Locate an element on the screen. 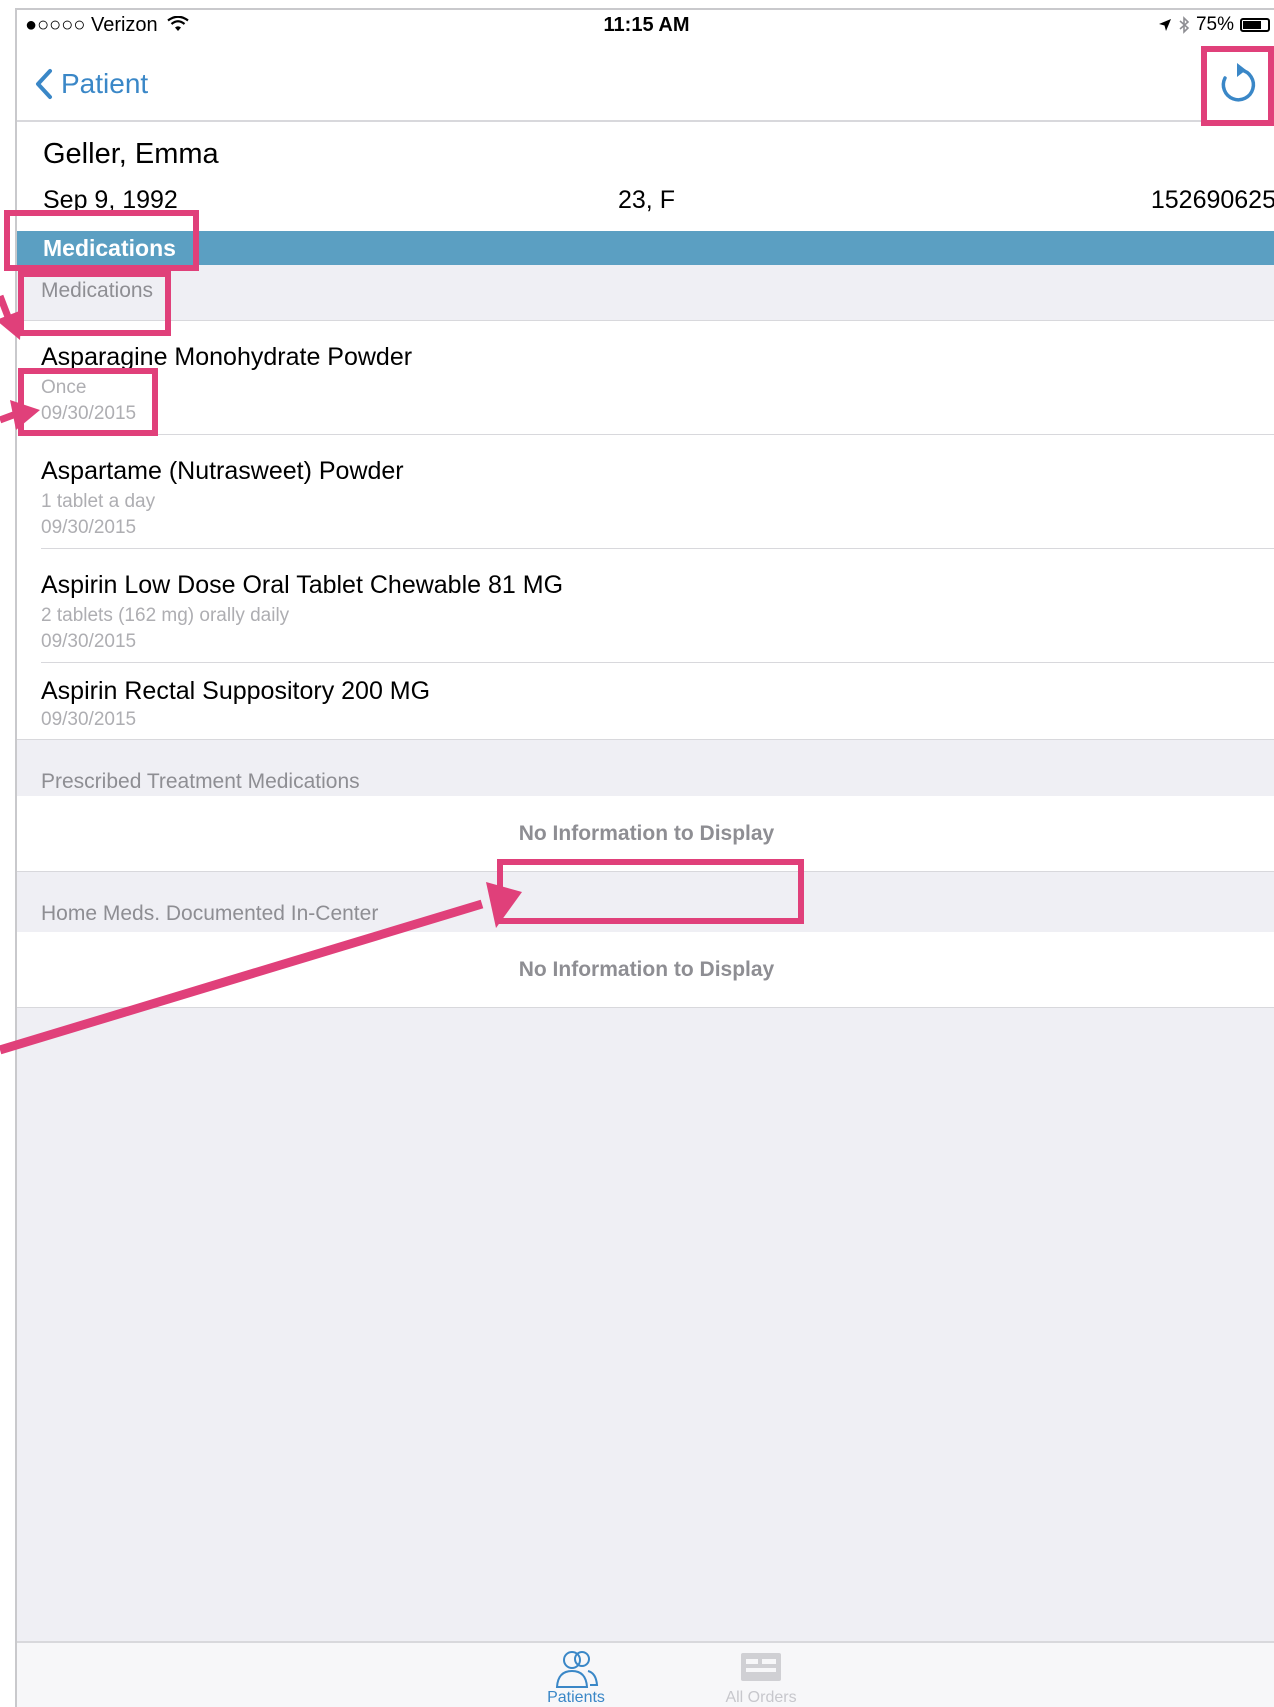  patient-mrn: 152690625 is located at coordinates (1212, 200).